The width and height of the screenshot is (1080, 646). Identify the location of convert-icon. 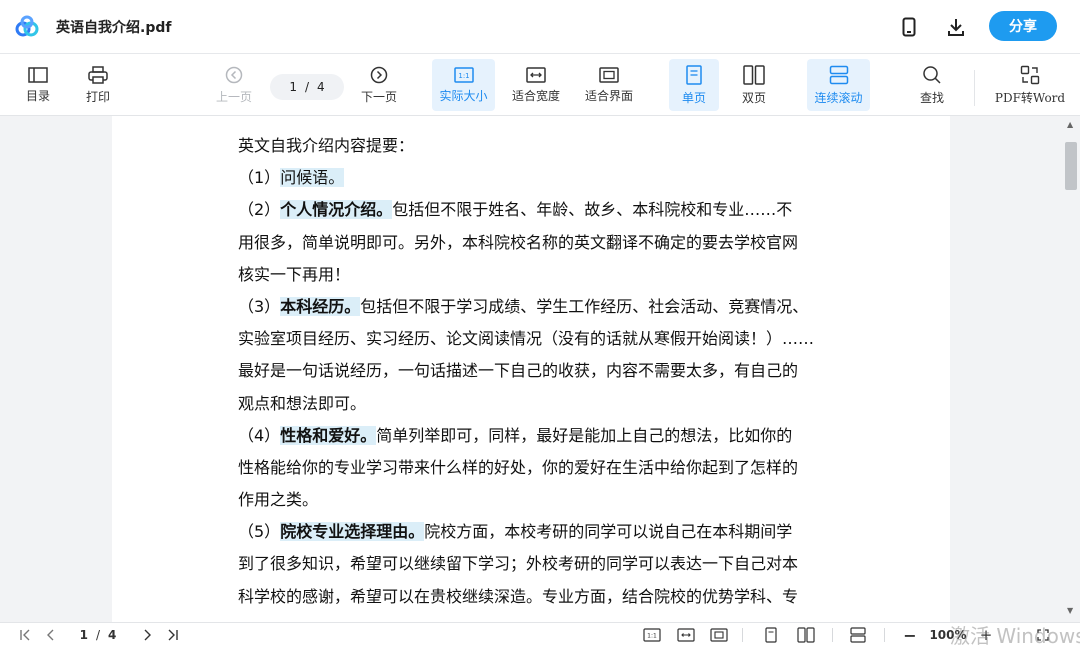
(1030, 74).